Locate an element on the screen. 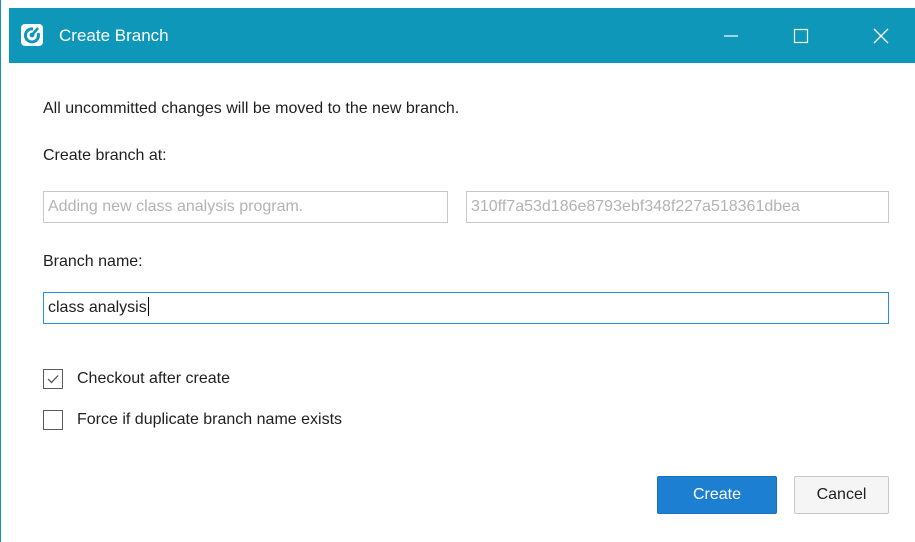 Image resolution: width=915 pixels, height=542 pixels. minimize-icon is located at coordinates (731, 36).